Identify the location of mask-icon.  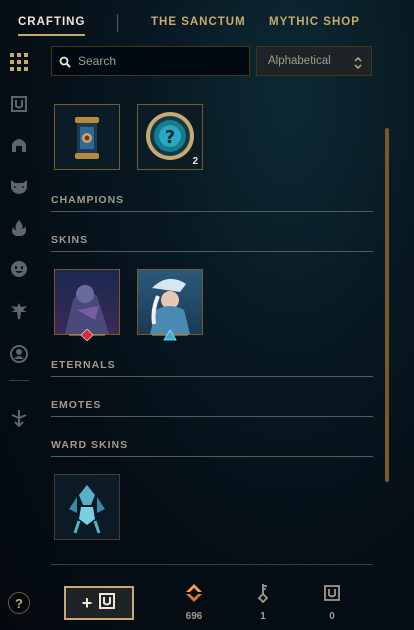
(19, 186).